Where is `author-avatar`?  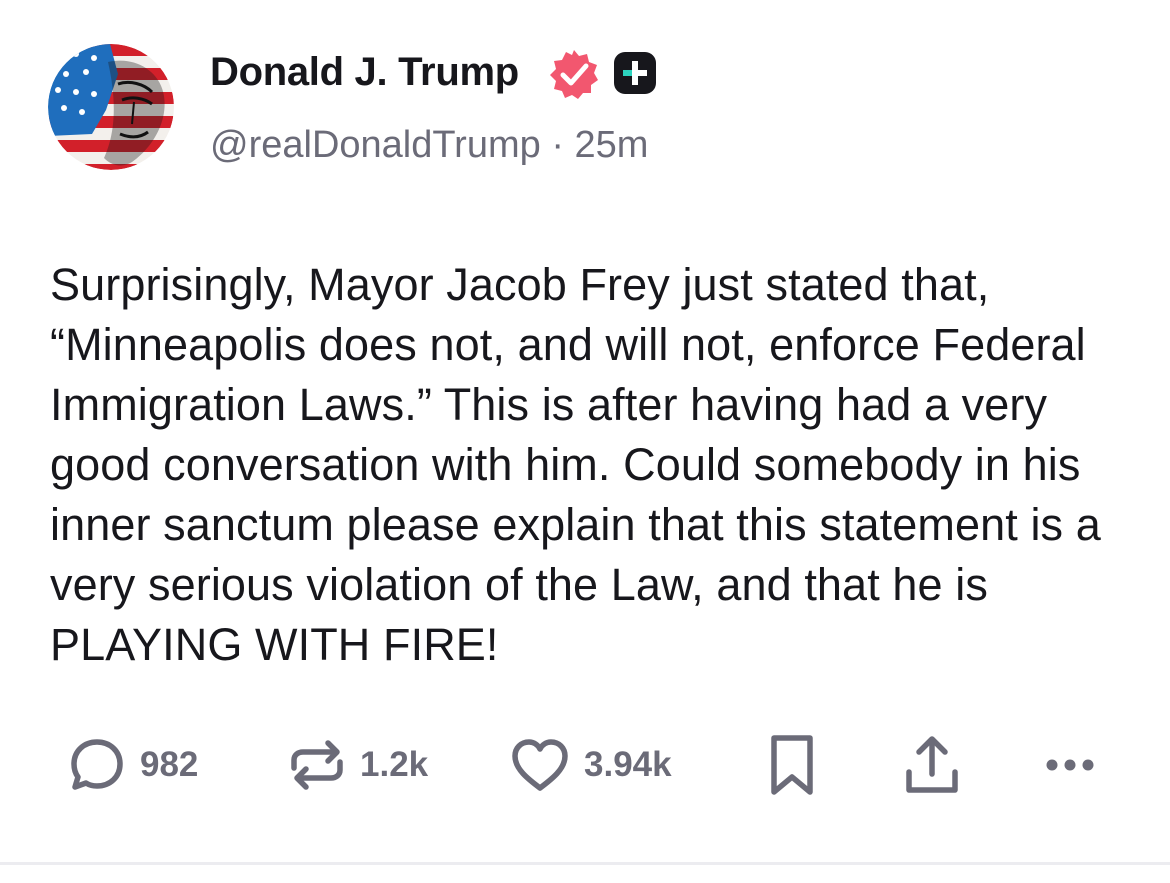 author-avatar is located at coordinates (111, 107).